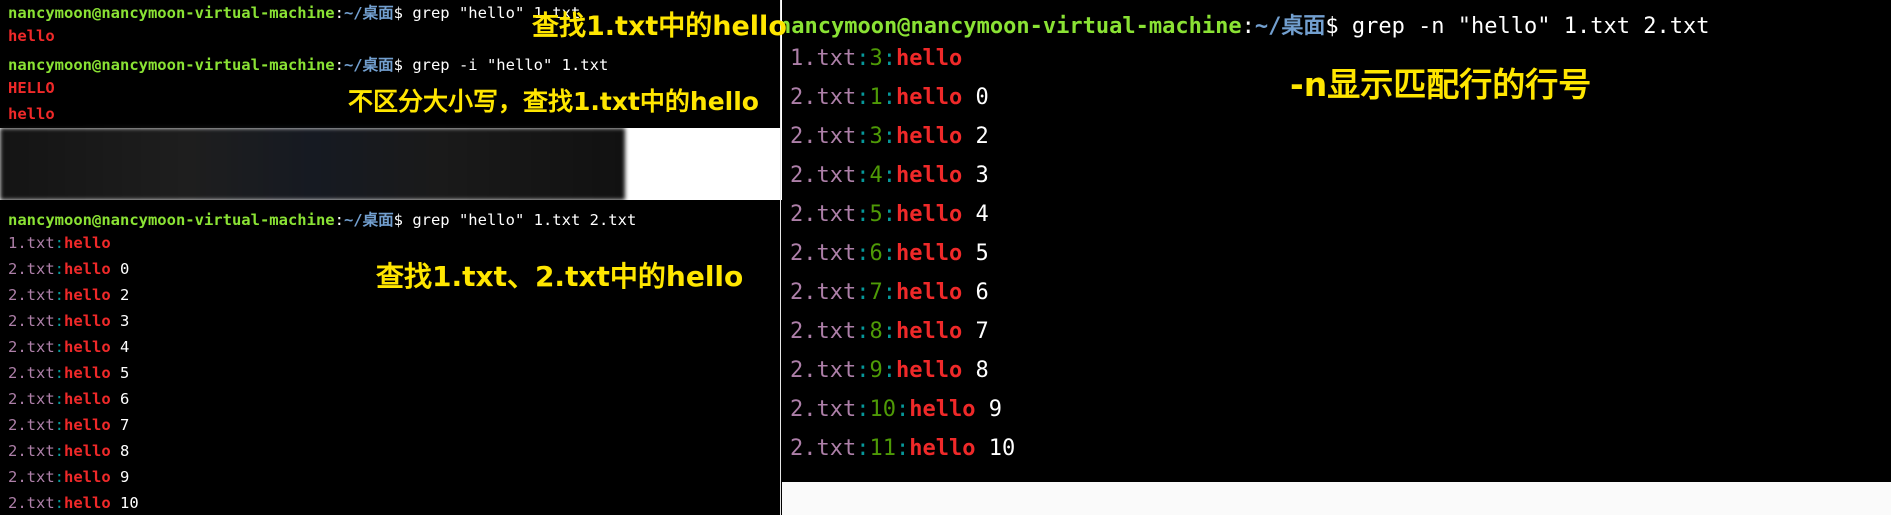  What do you see at coordinates (889, 175) in the screenshot?
I see `output-line: 2.txt:4:hello 3` at bounding box center [889, 175].